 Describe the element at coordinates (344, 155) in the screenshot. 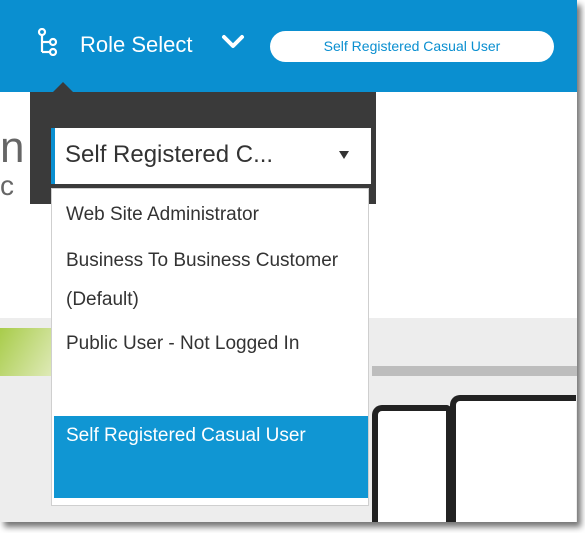

I see `caret-down-icon` at that location.